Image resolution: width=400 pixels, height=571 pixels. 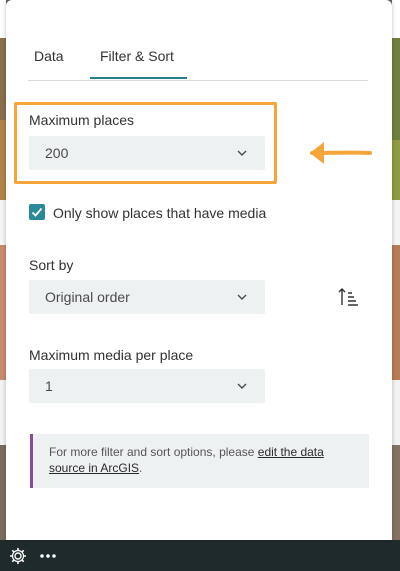 What do you see at coordinates (160, 213) in the screenshot?
I see `media-filter-label: Only show places that have media` at bounding box center [160, 213].